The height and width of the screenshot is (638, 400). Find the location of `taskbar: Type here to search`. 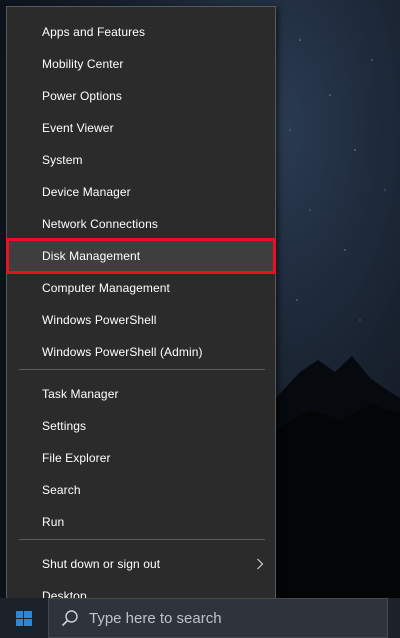

taskbar: Type here to search is located at coordinates (200, 618).